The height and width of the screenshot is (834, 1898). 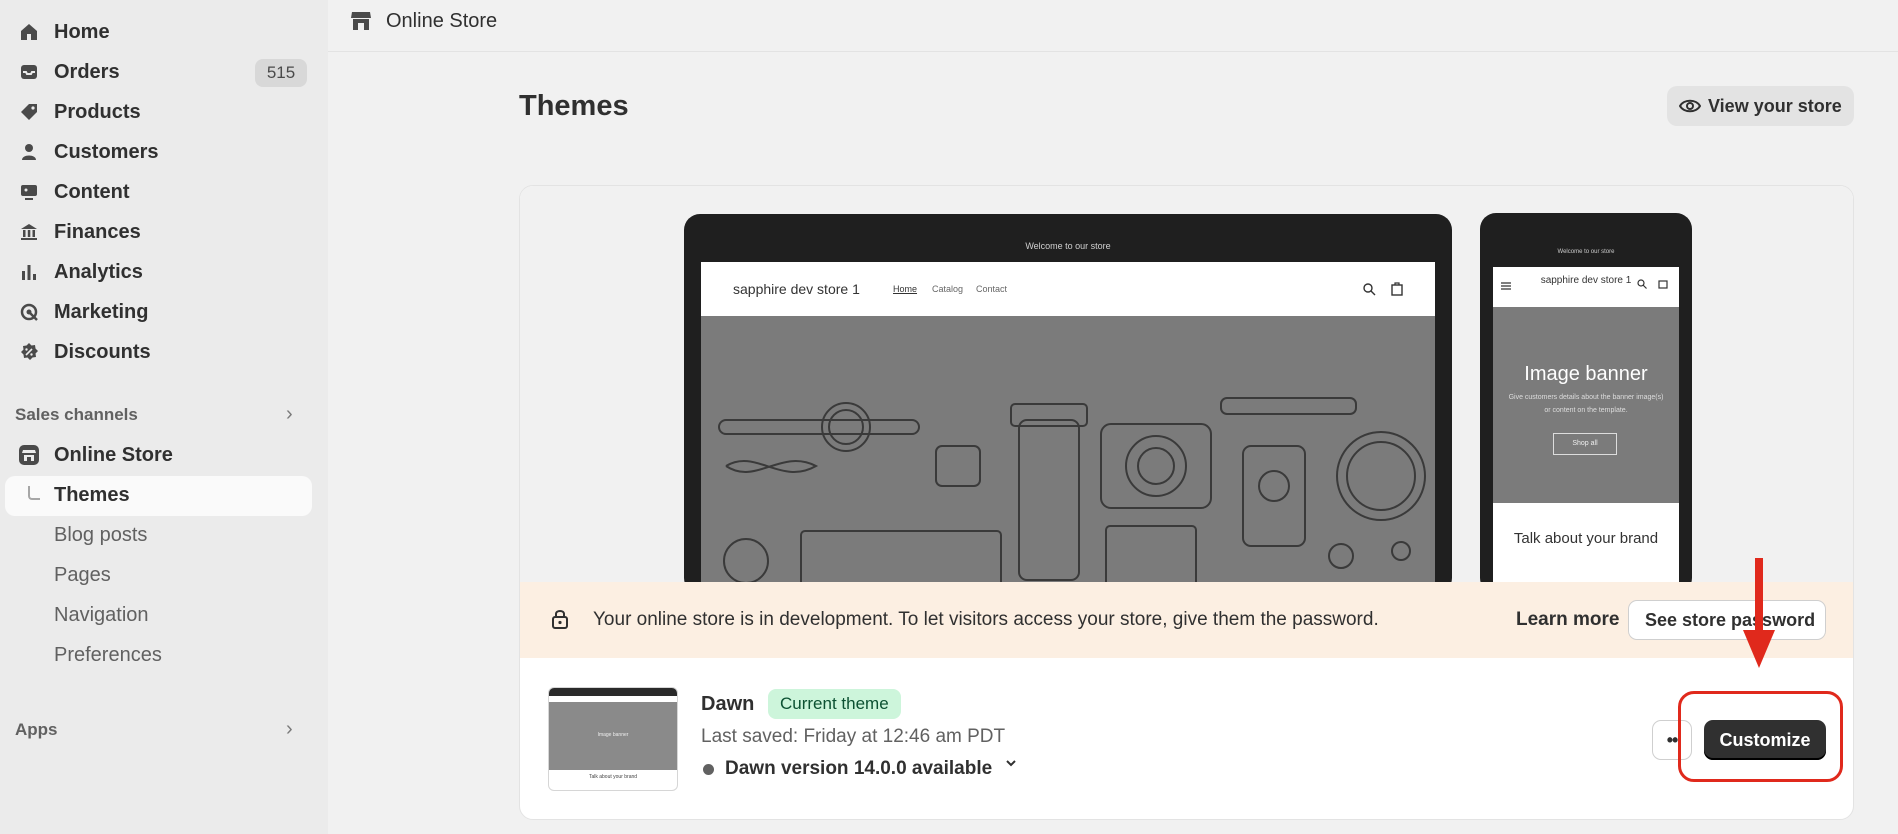 What do you see at coordinates (1586, 287) in the screenshot?
I see `mobile-header: sapphire dev store 1` at bounding box center [1586, 287].